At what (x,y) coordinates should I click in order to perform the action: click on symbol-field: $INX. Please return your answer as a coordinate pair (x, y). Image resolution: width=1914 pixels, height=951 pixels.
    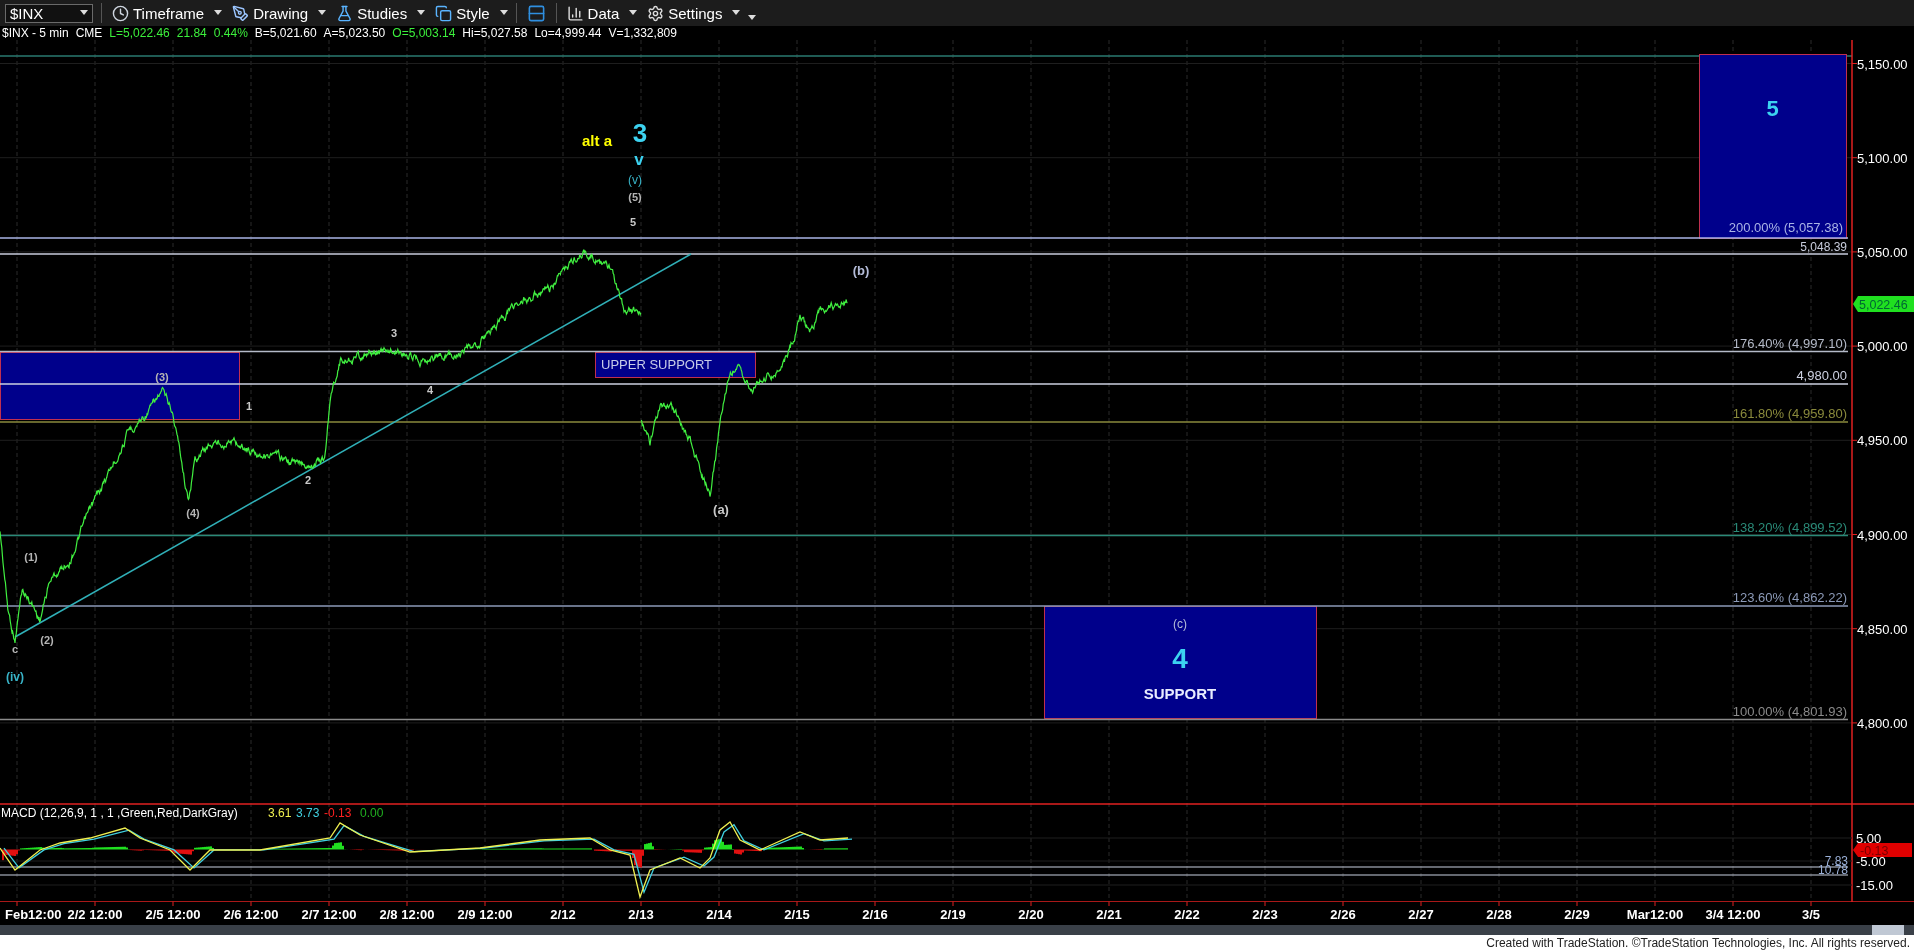
    Looking at the image, I should click on (49, 13).